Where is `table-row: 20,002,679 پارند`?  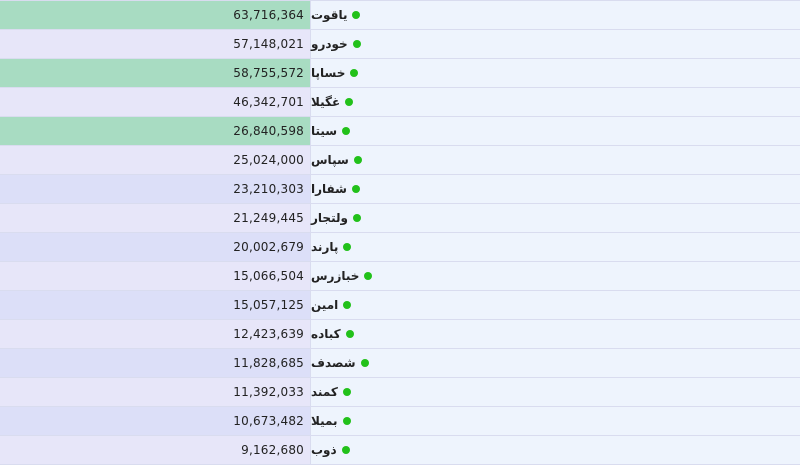
table-row: 20,002,679 پارند is located at coordinates (400, 247).